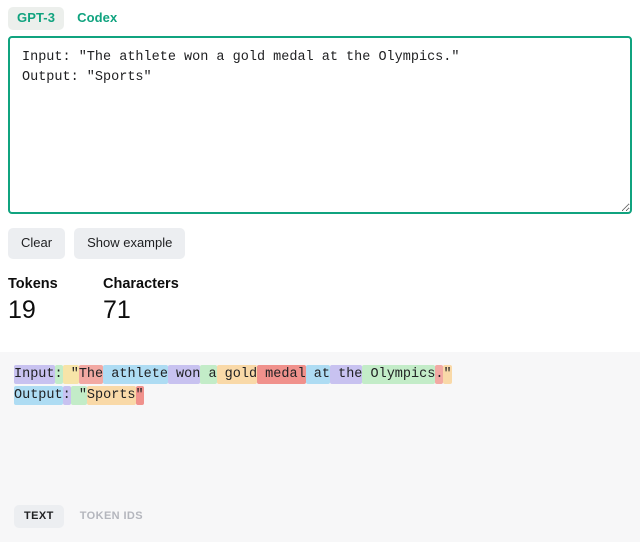 The image size is (640, 542). Describe the element at coordinates (320, 236) in the screenshot. I see `action-button-row: Clear Show example` at that location.